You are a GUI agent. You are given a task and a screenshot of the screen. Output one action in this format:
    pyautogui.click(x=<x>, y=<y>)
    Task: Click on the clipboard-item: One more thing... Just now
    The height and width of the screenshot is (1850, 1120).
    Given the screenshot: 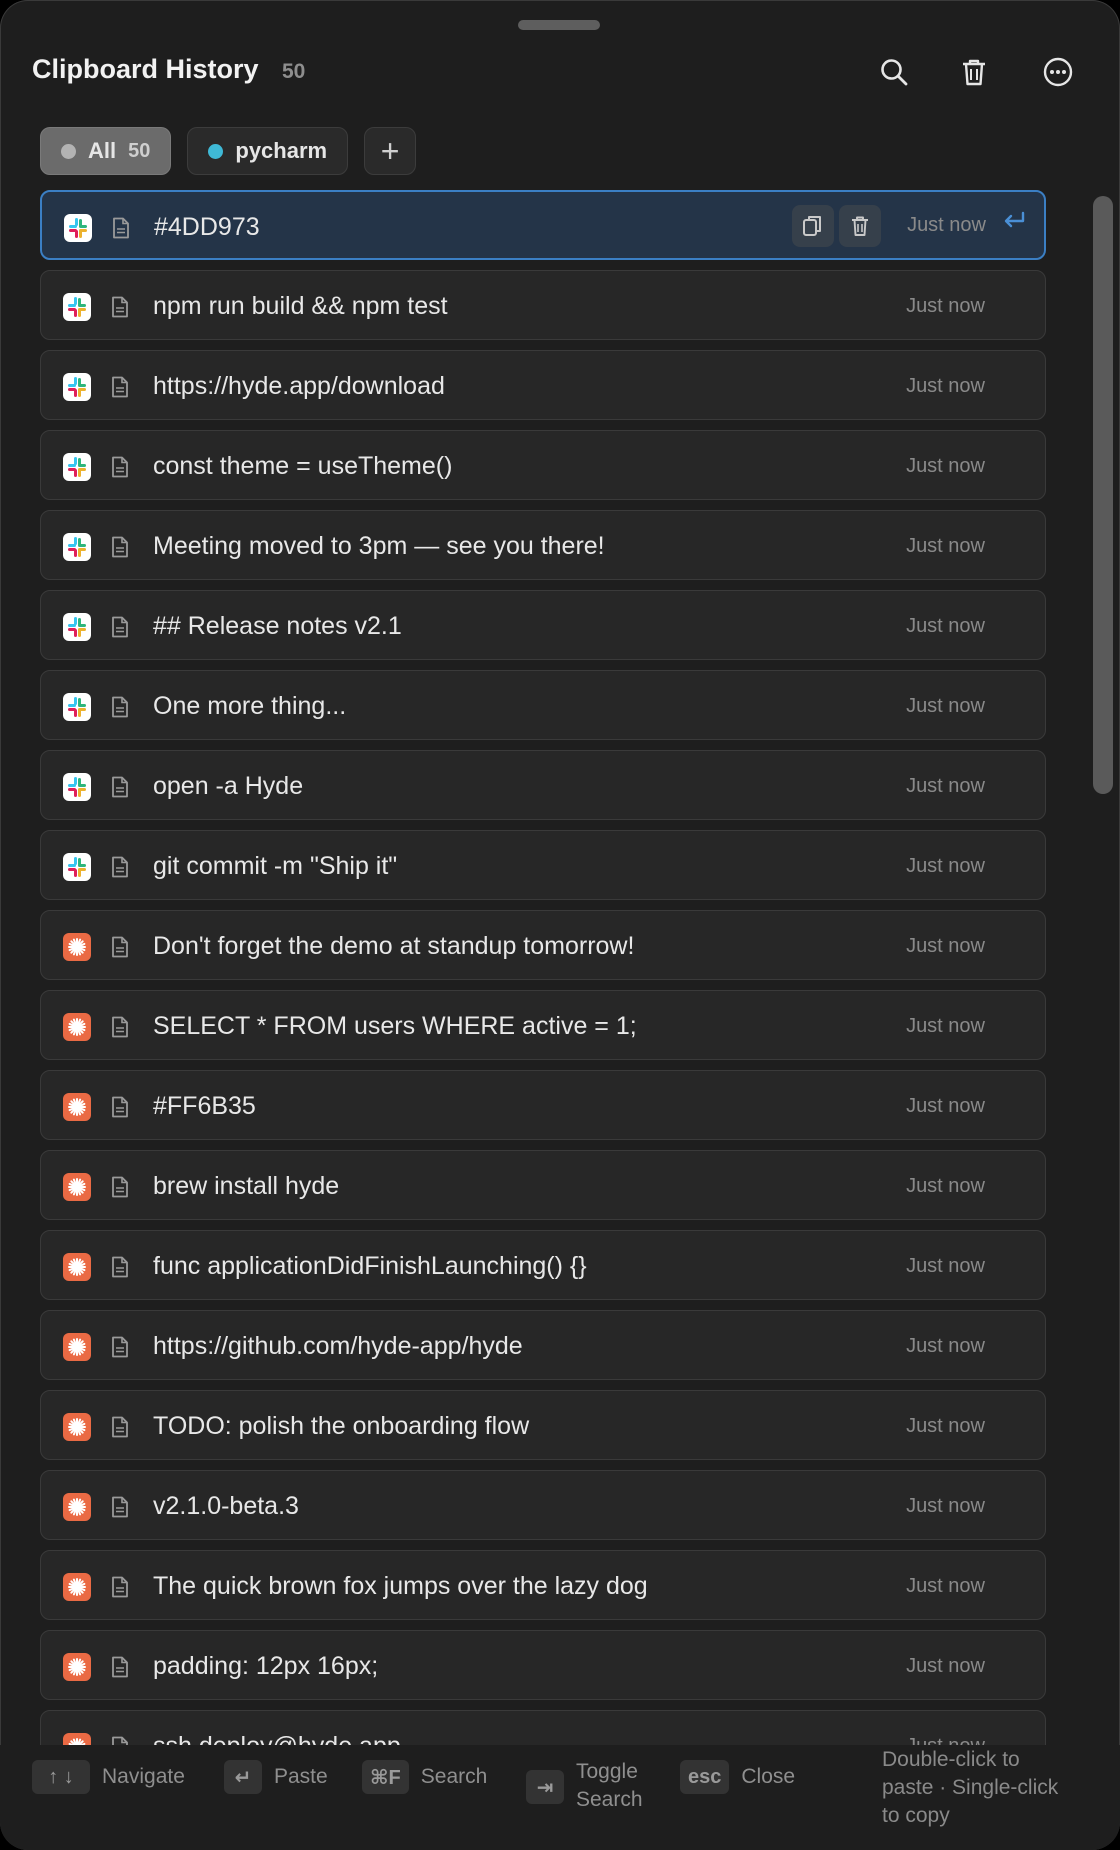 What is the action you would take?
    pyautogui.click(x=543, y=705)
    